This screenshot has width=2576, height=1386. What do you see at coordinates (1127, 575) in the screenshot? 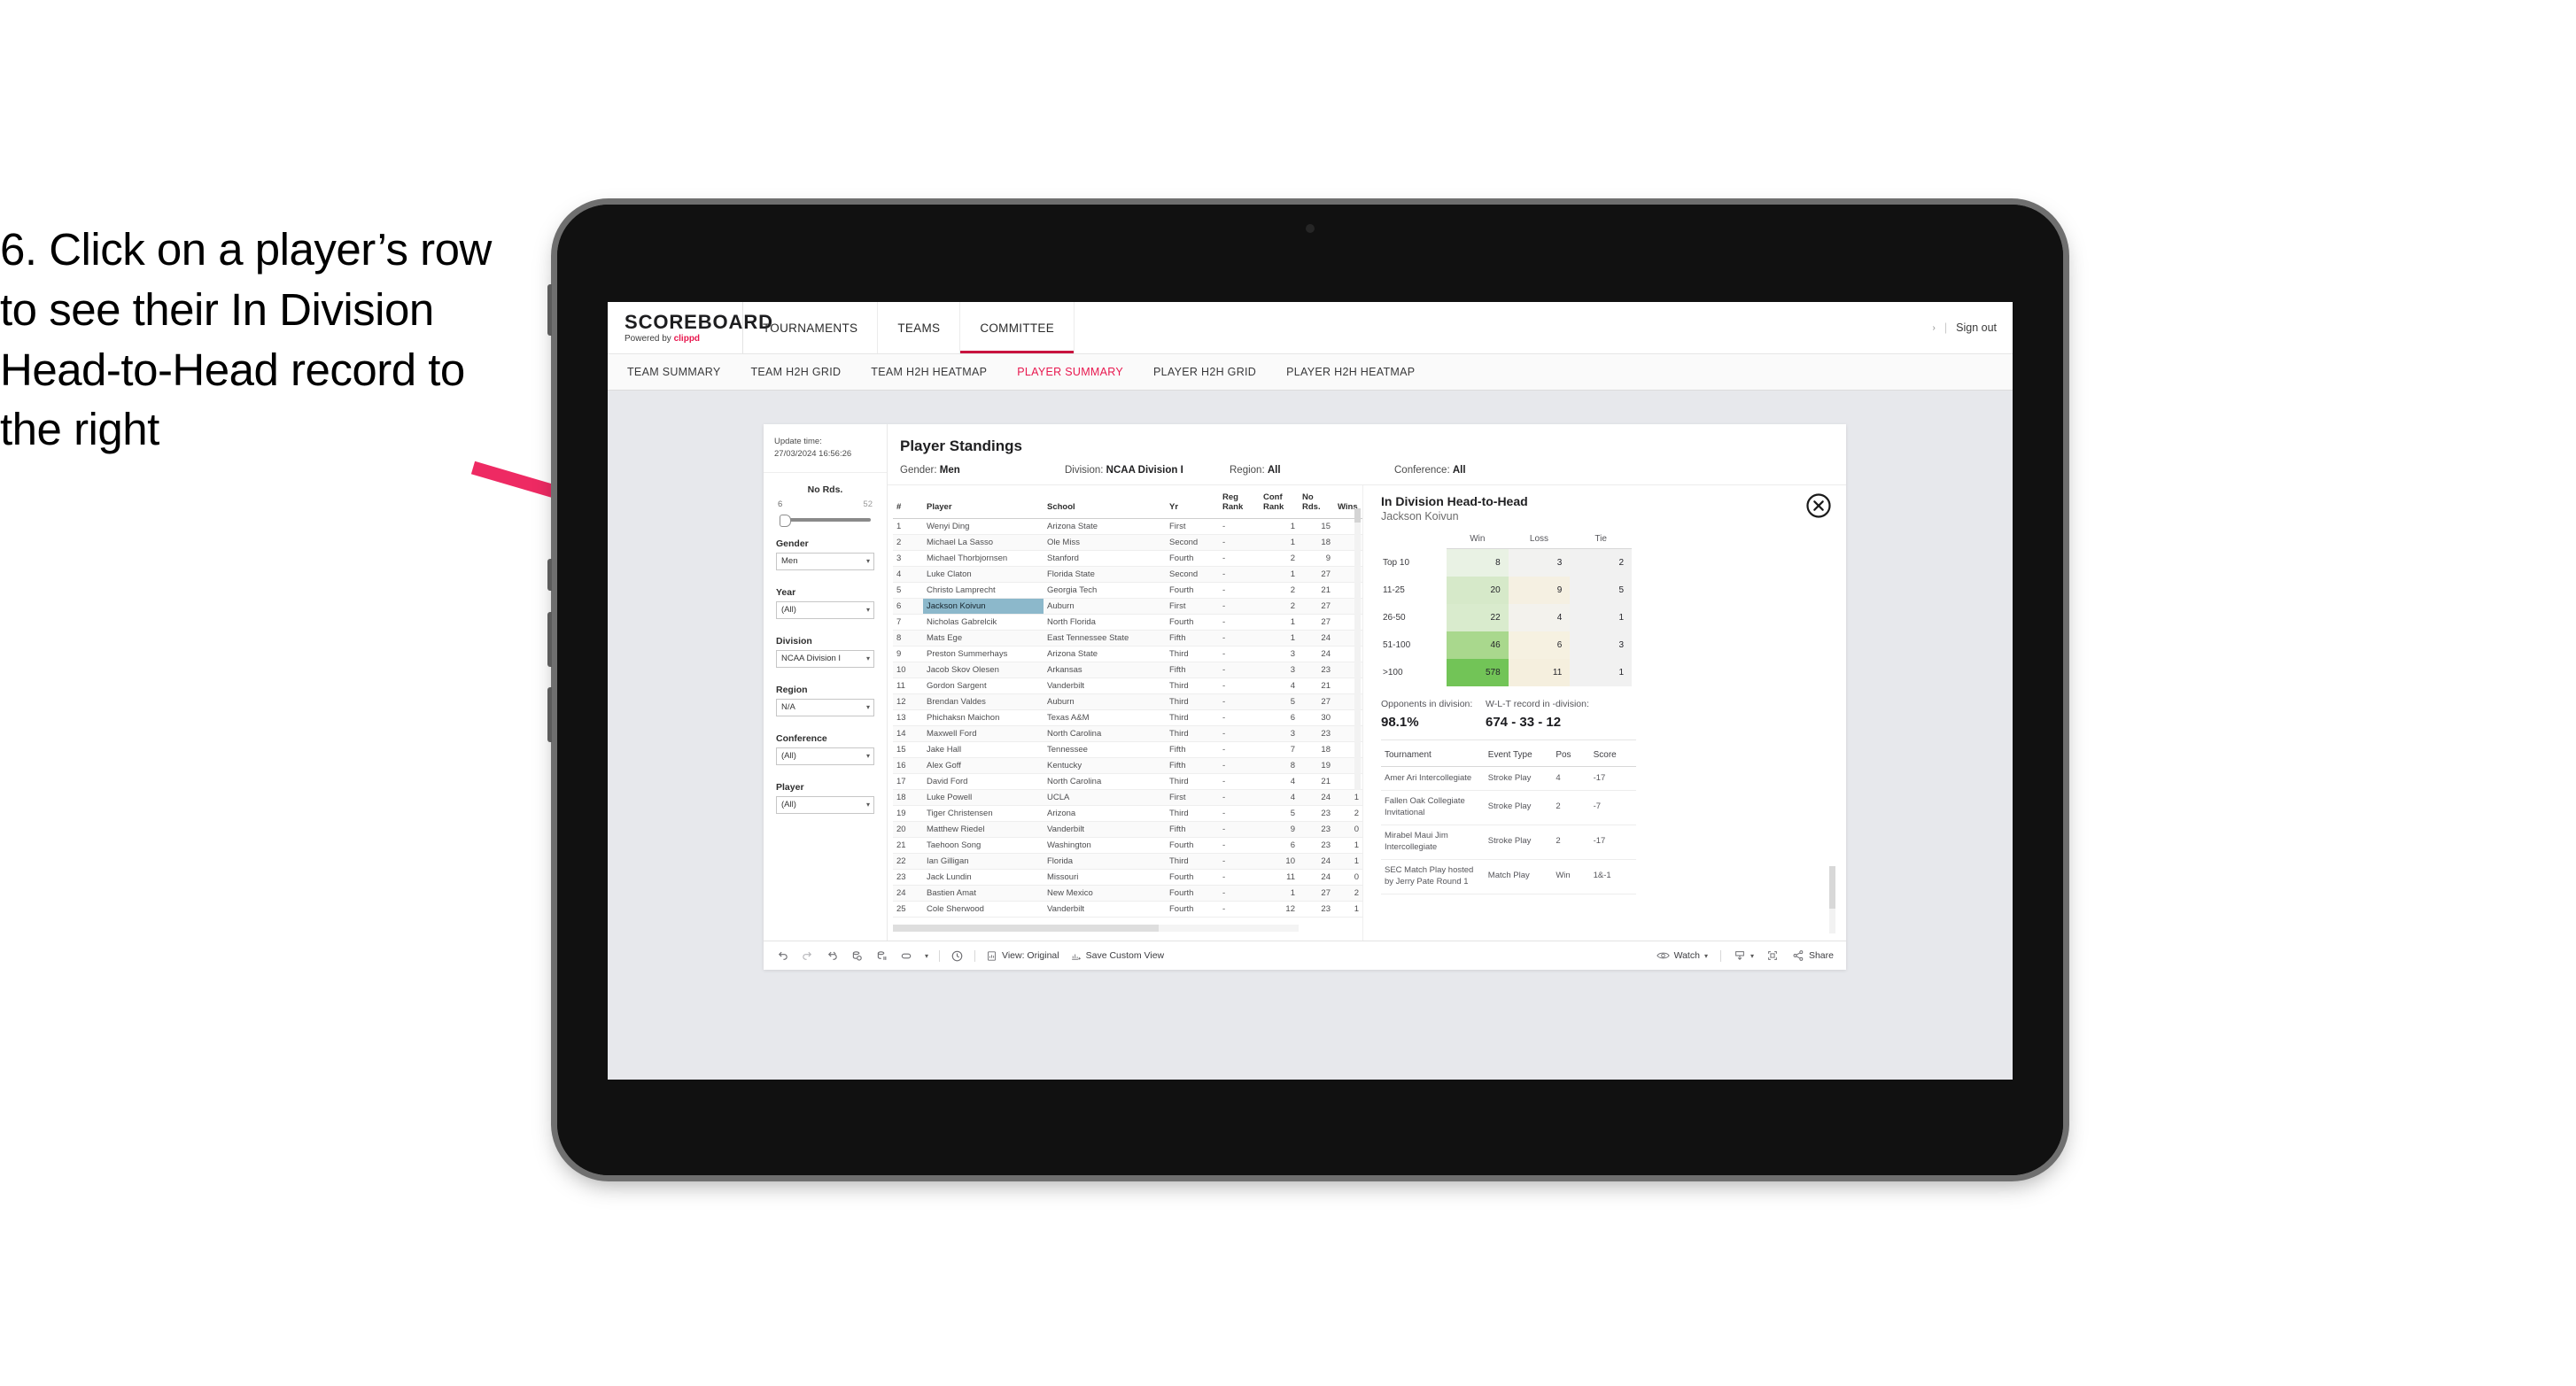
I see `table-row: 4Luke ClatonFlorida StateSecond-1272` at bounding box center [1127, 575].